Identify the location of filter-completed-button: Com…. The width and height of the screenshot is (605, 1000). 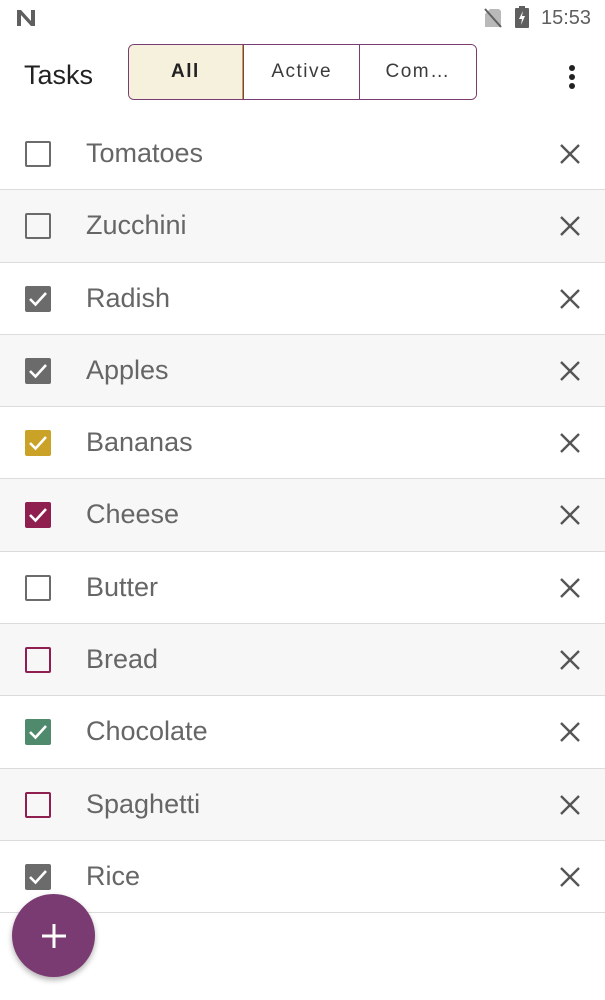
(417, 72).